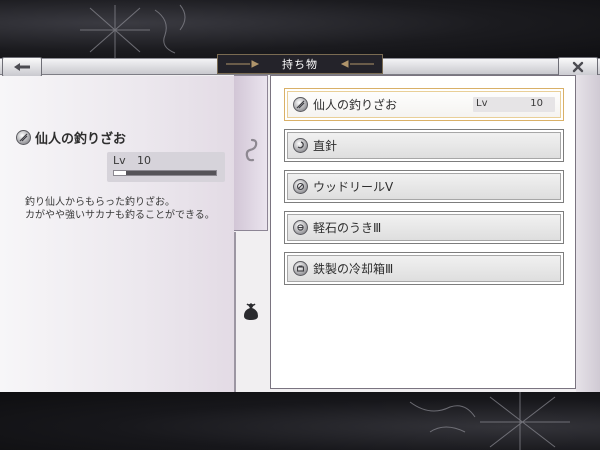 The height and width of the screenshot is (450, 600). I want to click on item-row-cooler-box: 鉄製の冷却箱Ⅲ, so click(424, 268).